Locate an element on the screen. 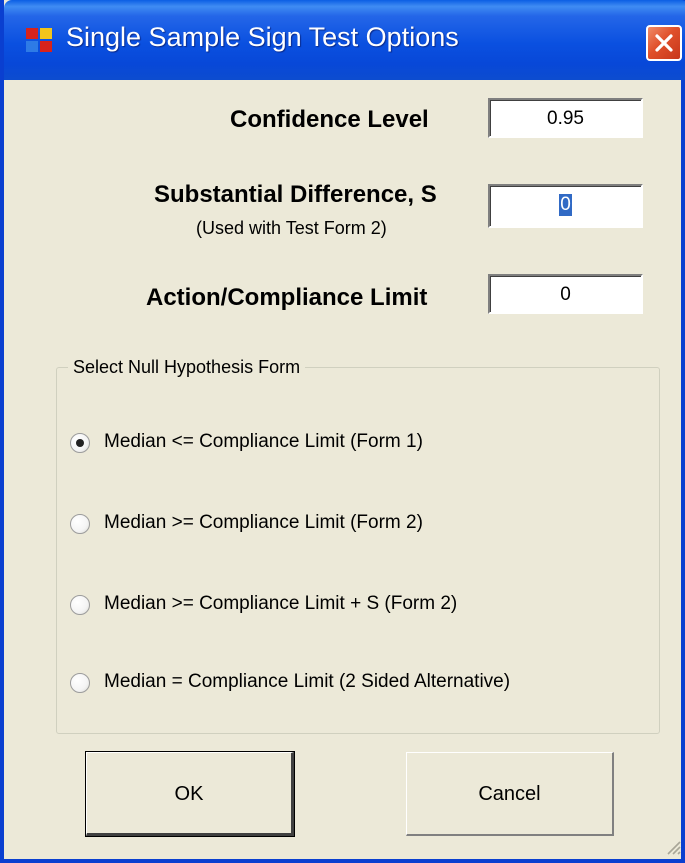 This screenshot has width=685, height=863. close-button is located at coordinates (664, 43).